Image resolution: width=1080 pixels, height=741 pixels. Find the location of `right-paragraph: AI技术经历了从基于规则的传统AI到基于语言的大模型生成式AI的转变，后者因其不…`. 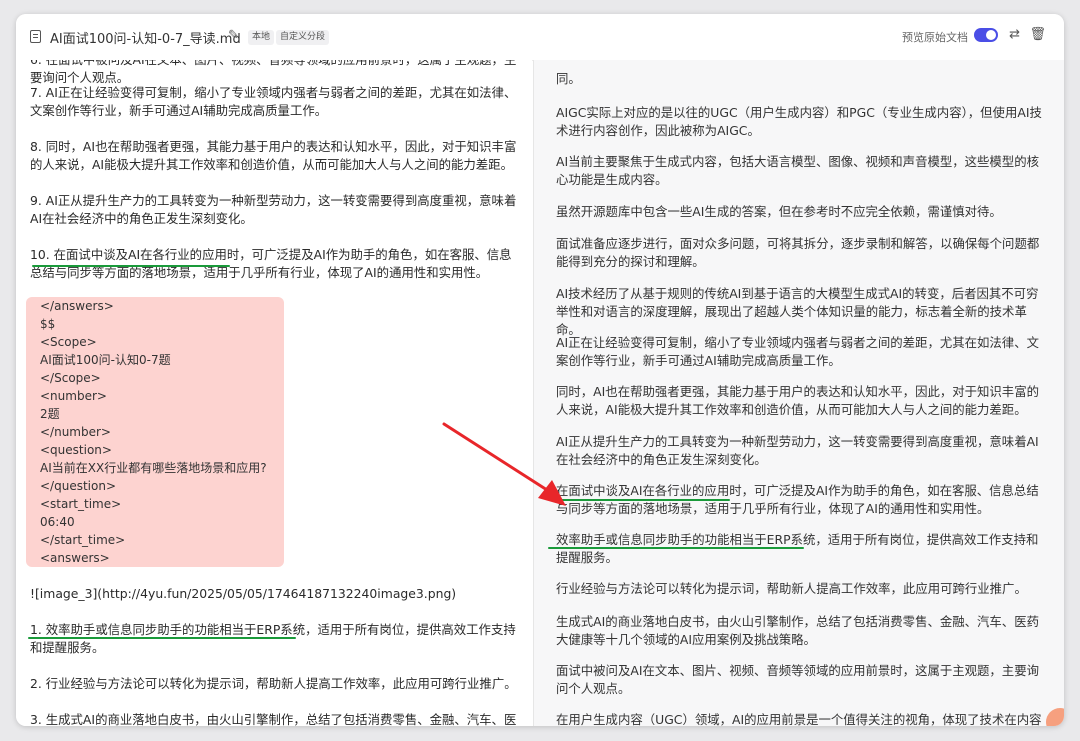

right-paragraph: AI技术经历了从基于规则的传统AI到基于语言的大模型生成式AI的转变，后者因其不… is located at coordinates (797, 311).